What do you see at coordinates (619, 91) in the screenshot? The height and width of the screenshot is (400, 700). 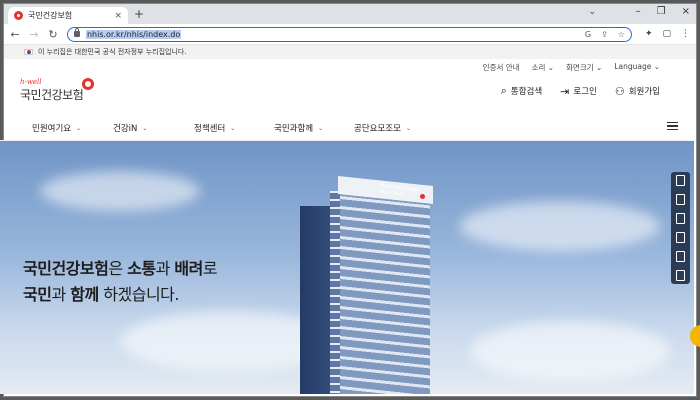 I see `user-add-icon: ⚇` at bounding box center [619, 91].